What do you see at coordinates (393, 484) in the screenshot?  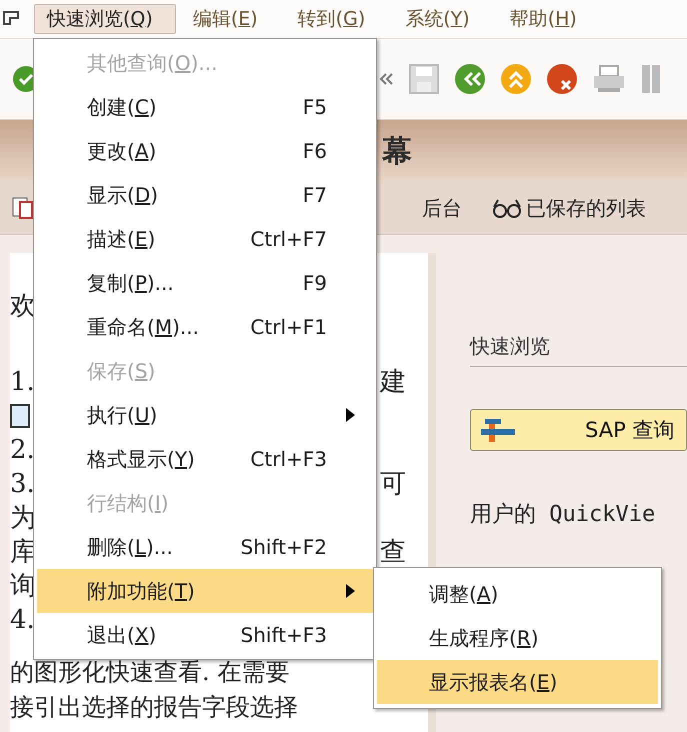 I see `text-fragment: 可` at bounding box center [393, 484].